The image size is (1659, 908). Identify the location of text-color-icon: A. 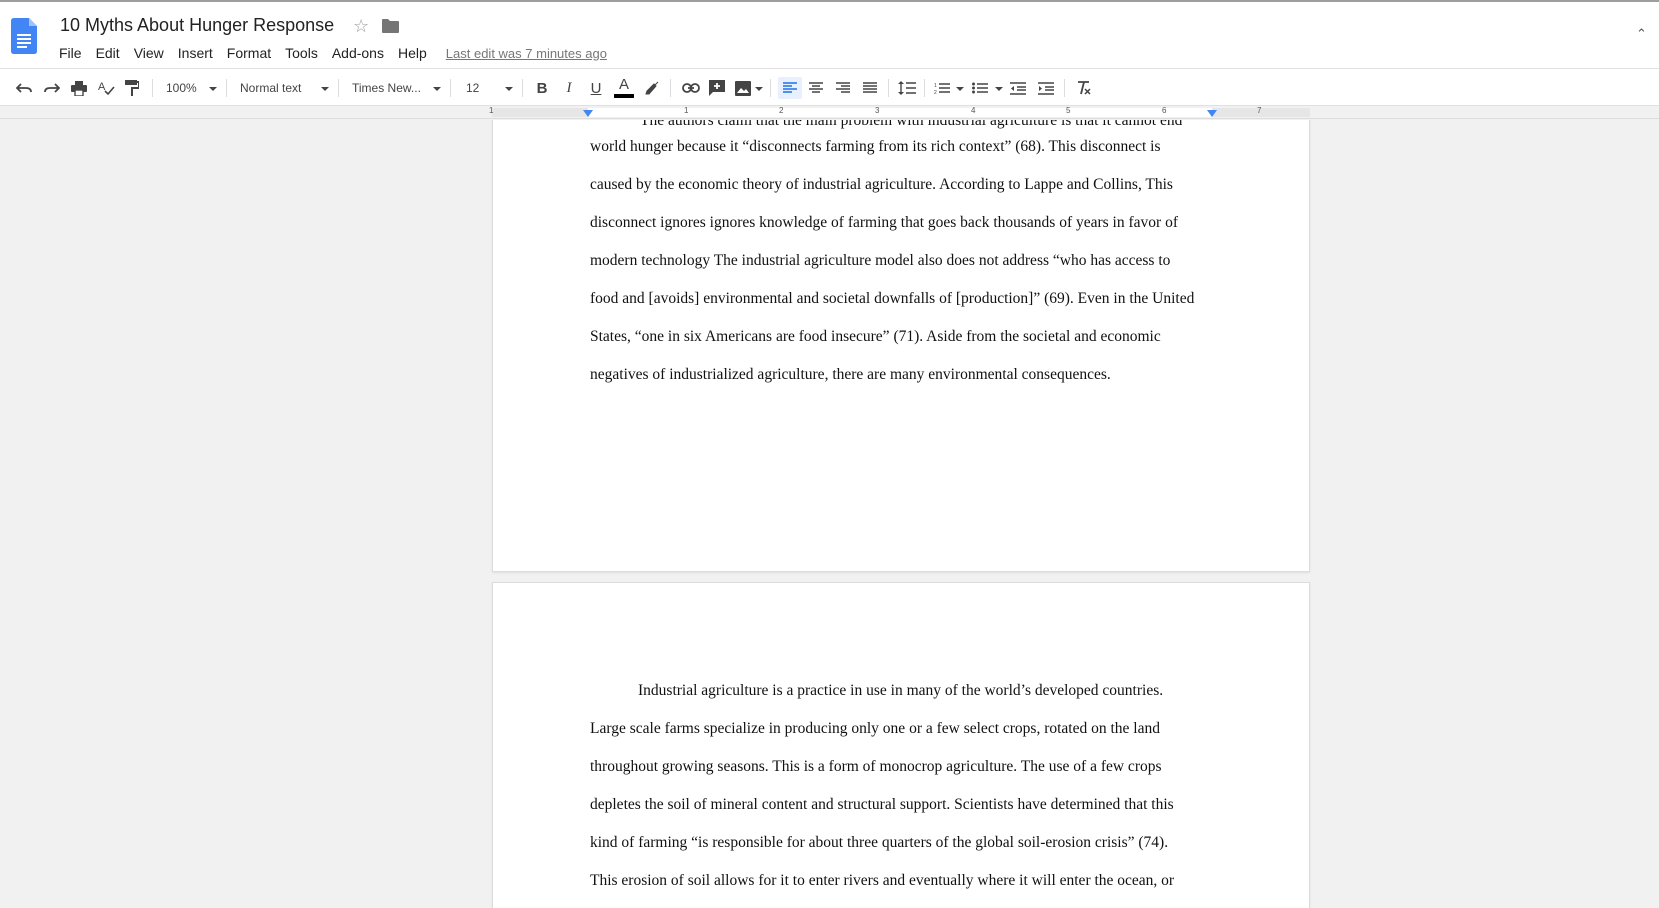
(623, 84).